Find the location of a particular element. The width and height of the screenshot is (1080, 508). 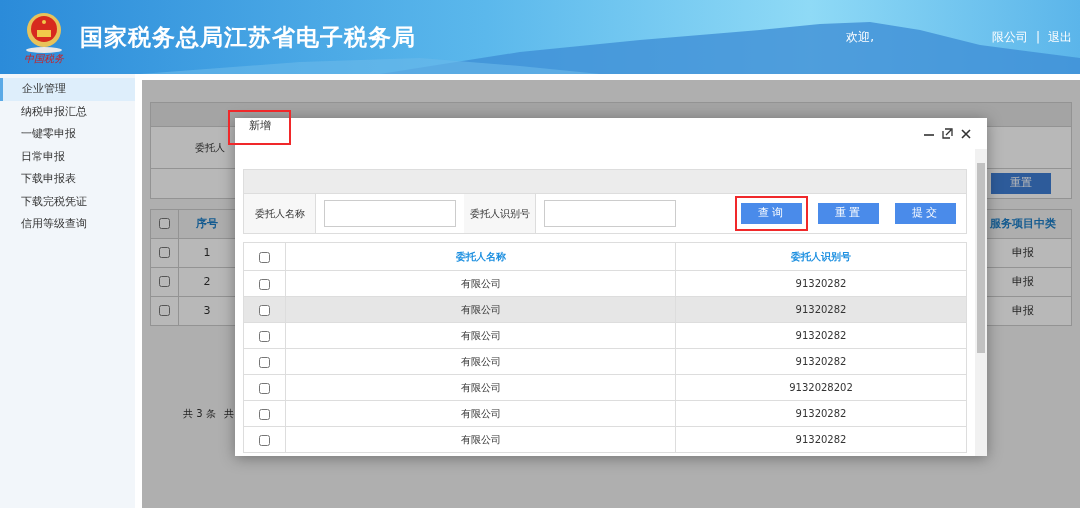

column-header: 委托人识别号 is located at coordinates (821, 256).